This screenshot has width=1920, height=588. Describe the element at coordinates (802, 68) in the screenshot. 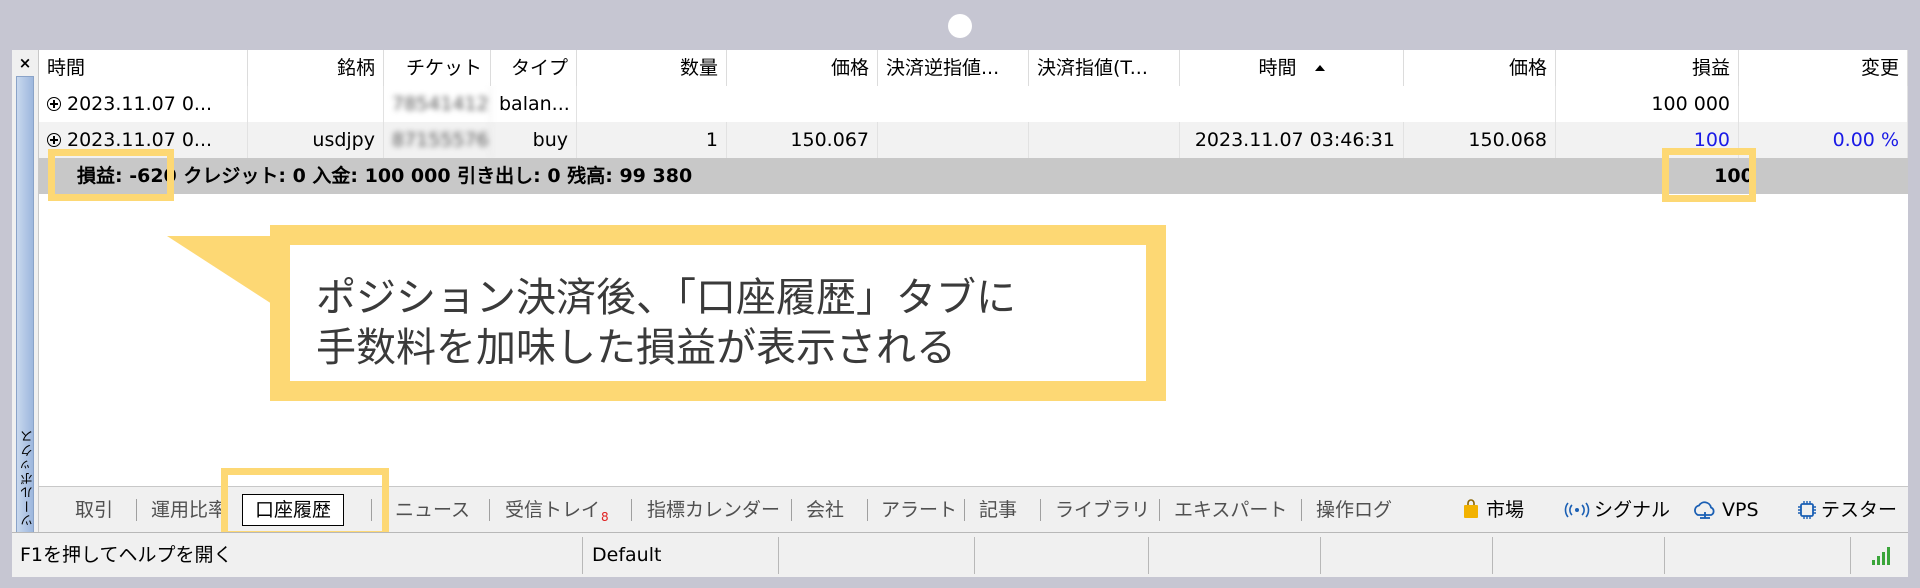

I see `col-header-price: 価格` at that location.